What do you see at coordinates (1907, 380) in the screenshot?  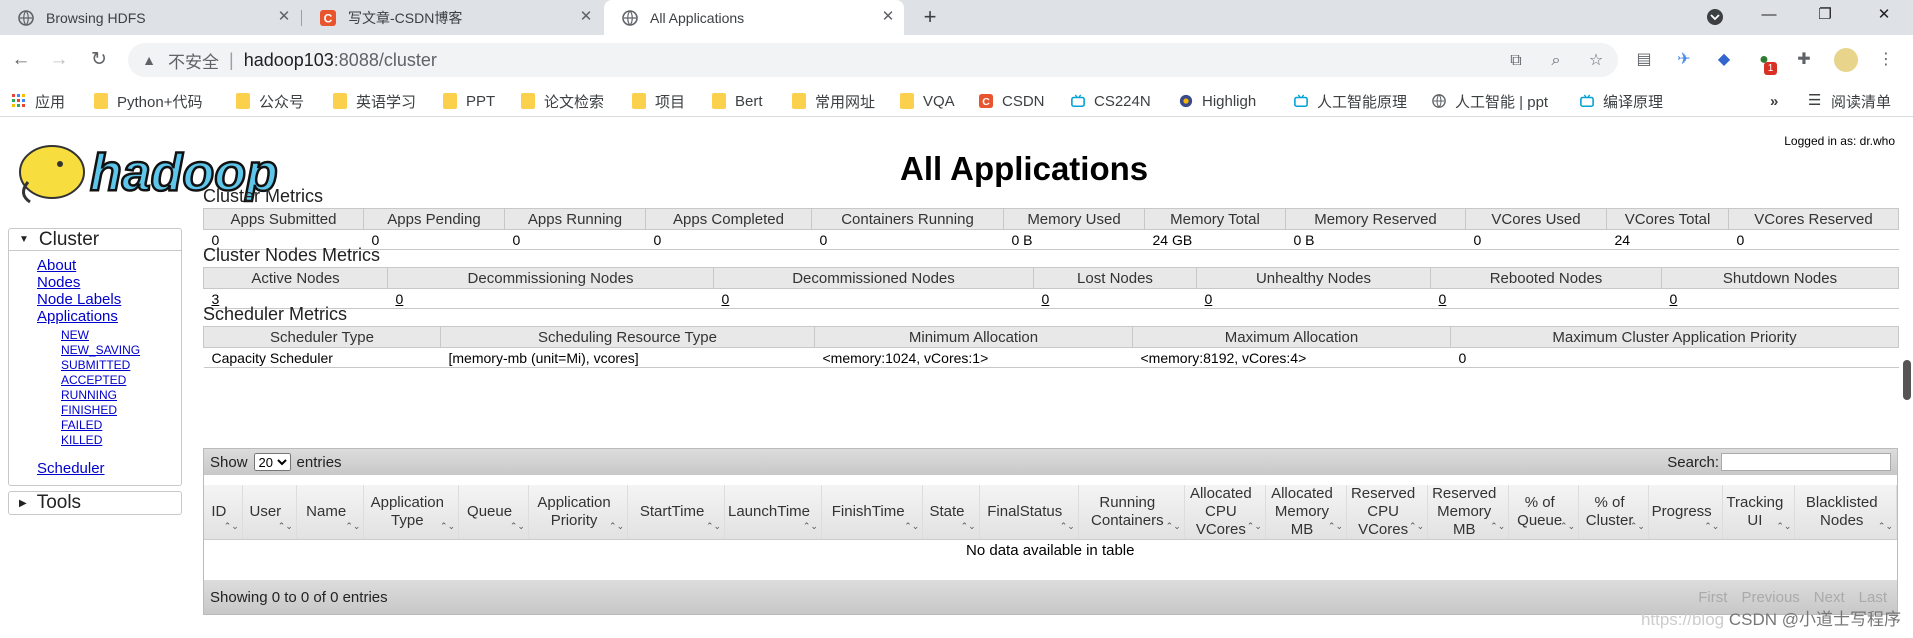 I see `page-scrollbar` at bounding box center [1907, 380].